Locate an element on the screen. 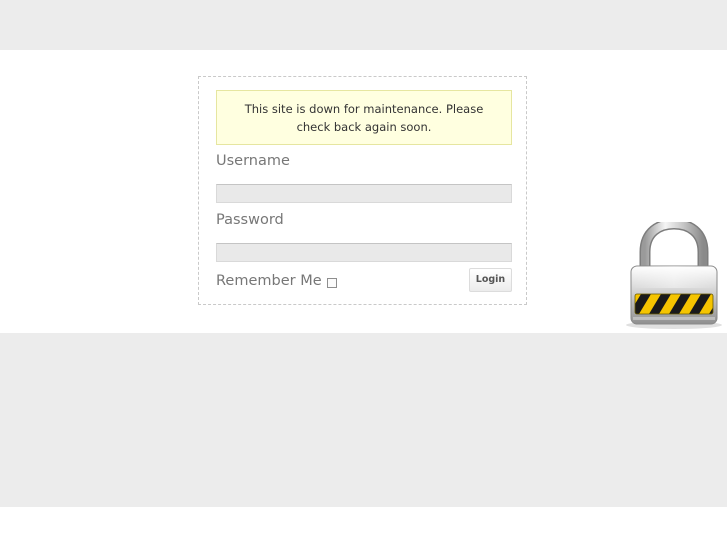 This screenshot has width=727, height=545. password-label: Password is located at coordinates (250, 220).